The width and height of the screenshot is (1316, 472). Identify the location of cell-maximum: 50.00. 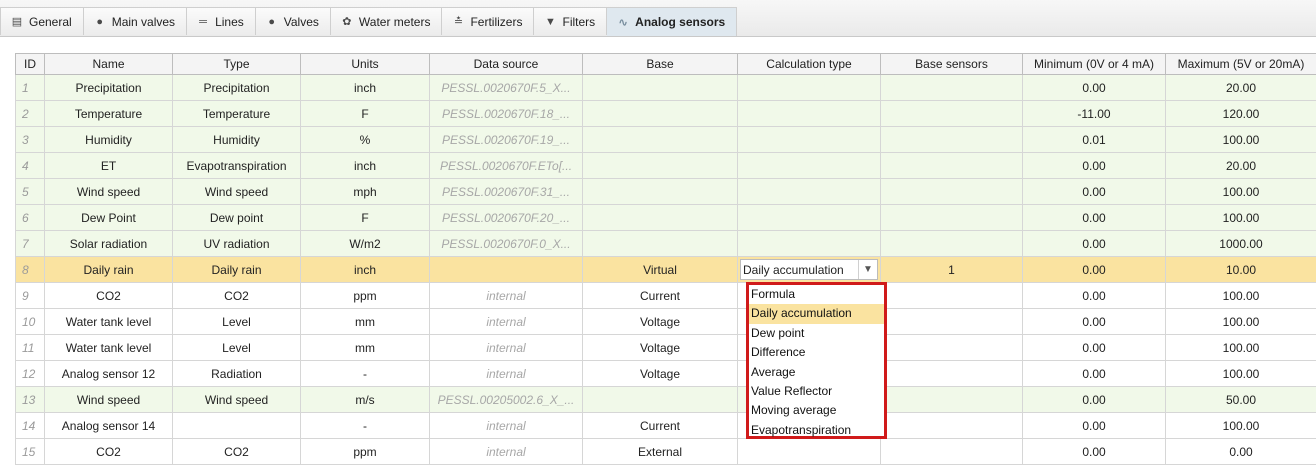
(1240, 399).